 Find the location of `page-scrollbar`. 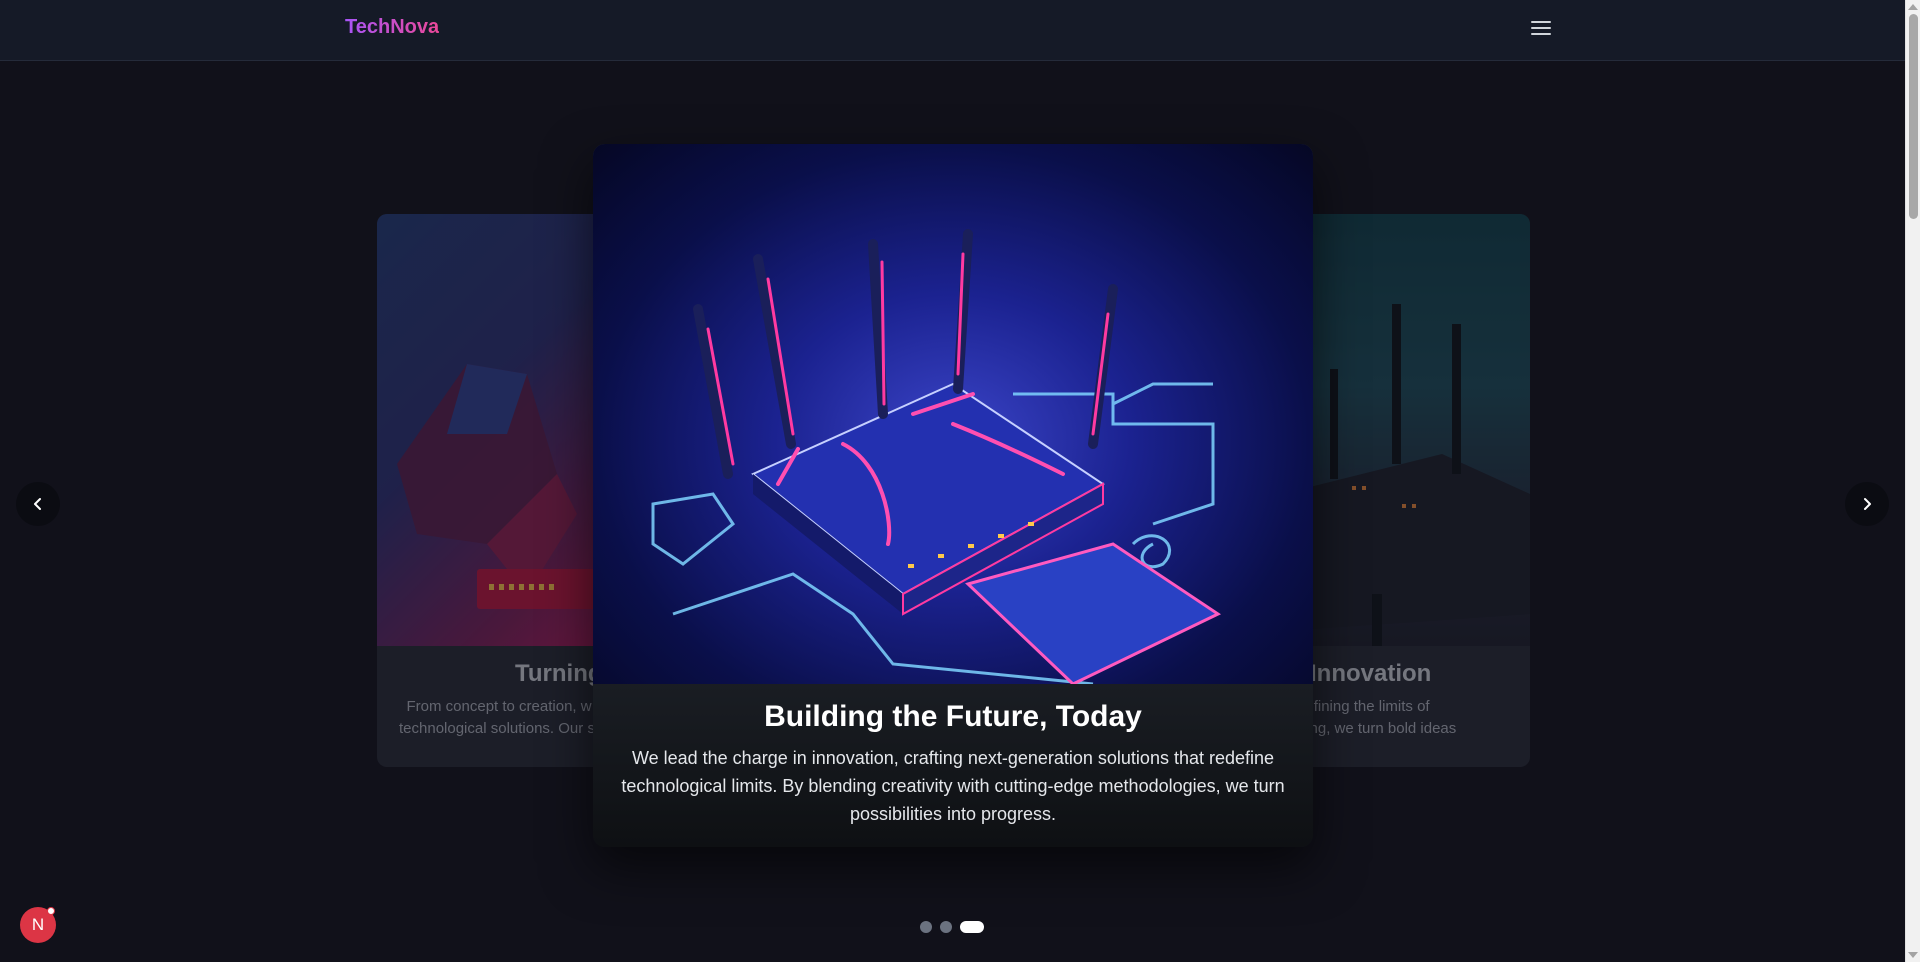

page-scrollbar is located at coordinates (1912, 481).